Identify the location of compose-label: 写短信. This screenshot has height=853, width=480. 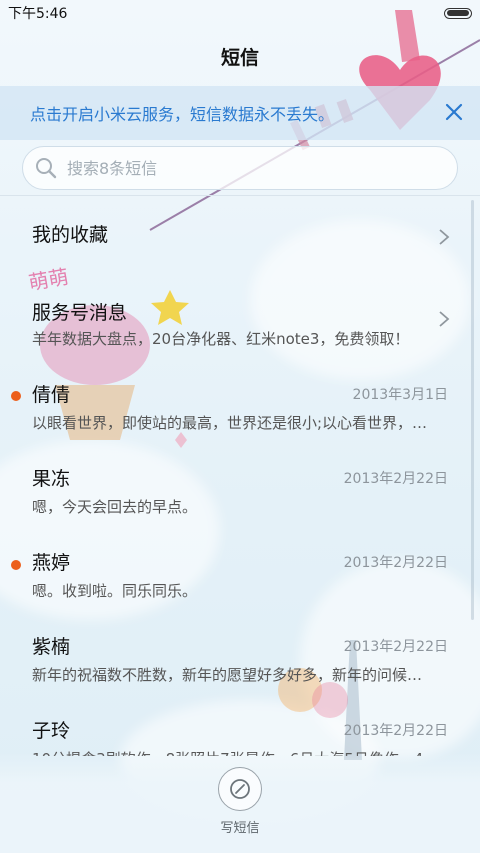
(240, 828).